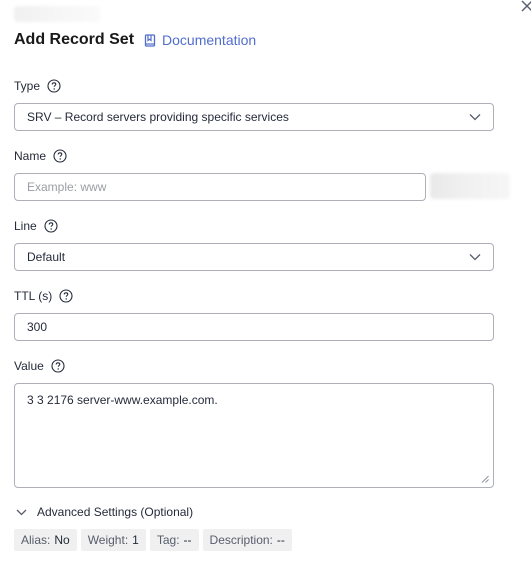 The height and width of the screenshot is (579, 531). Describe the element at coordinates (122, 400) in the screenshot. I see `value-textarea-content: 3 3 2176 server-www.example.com.` at that location.